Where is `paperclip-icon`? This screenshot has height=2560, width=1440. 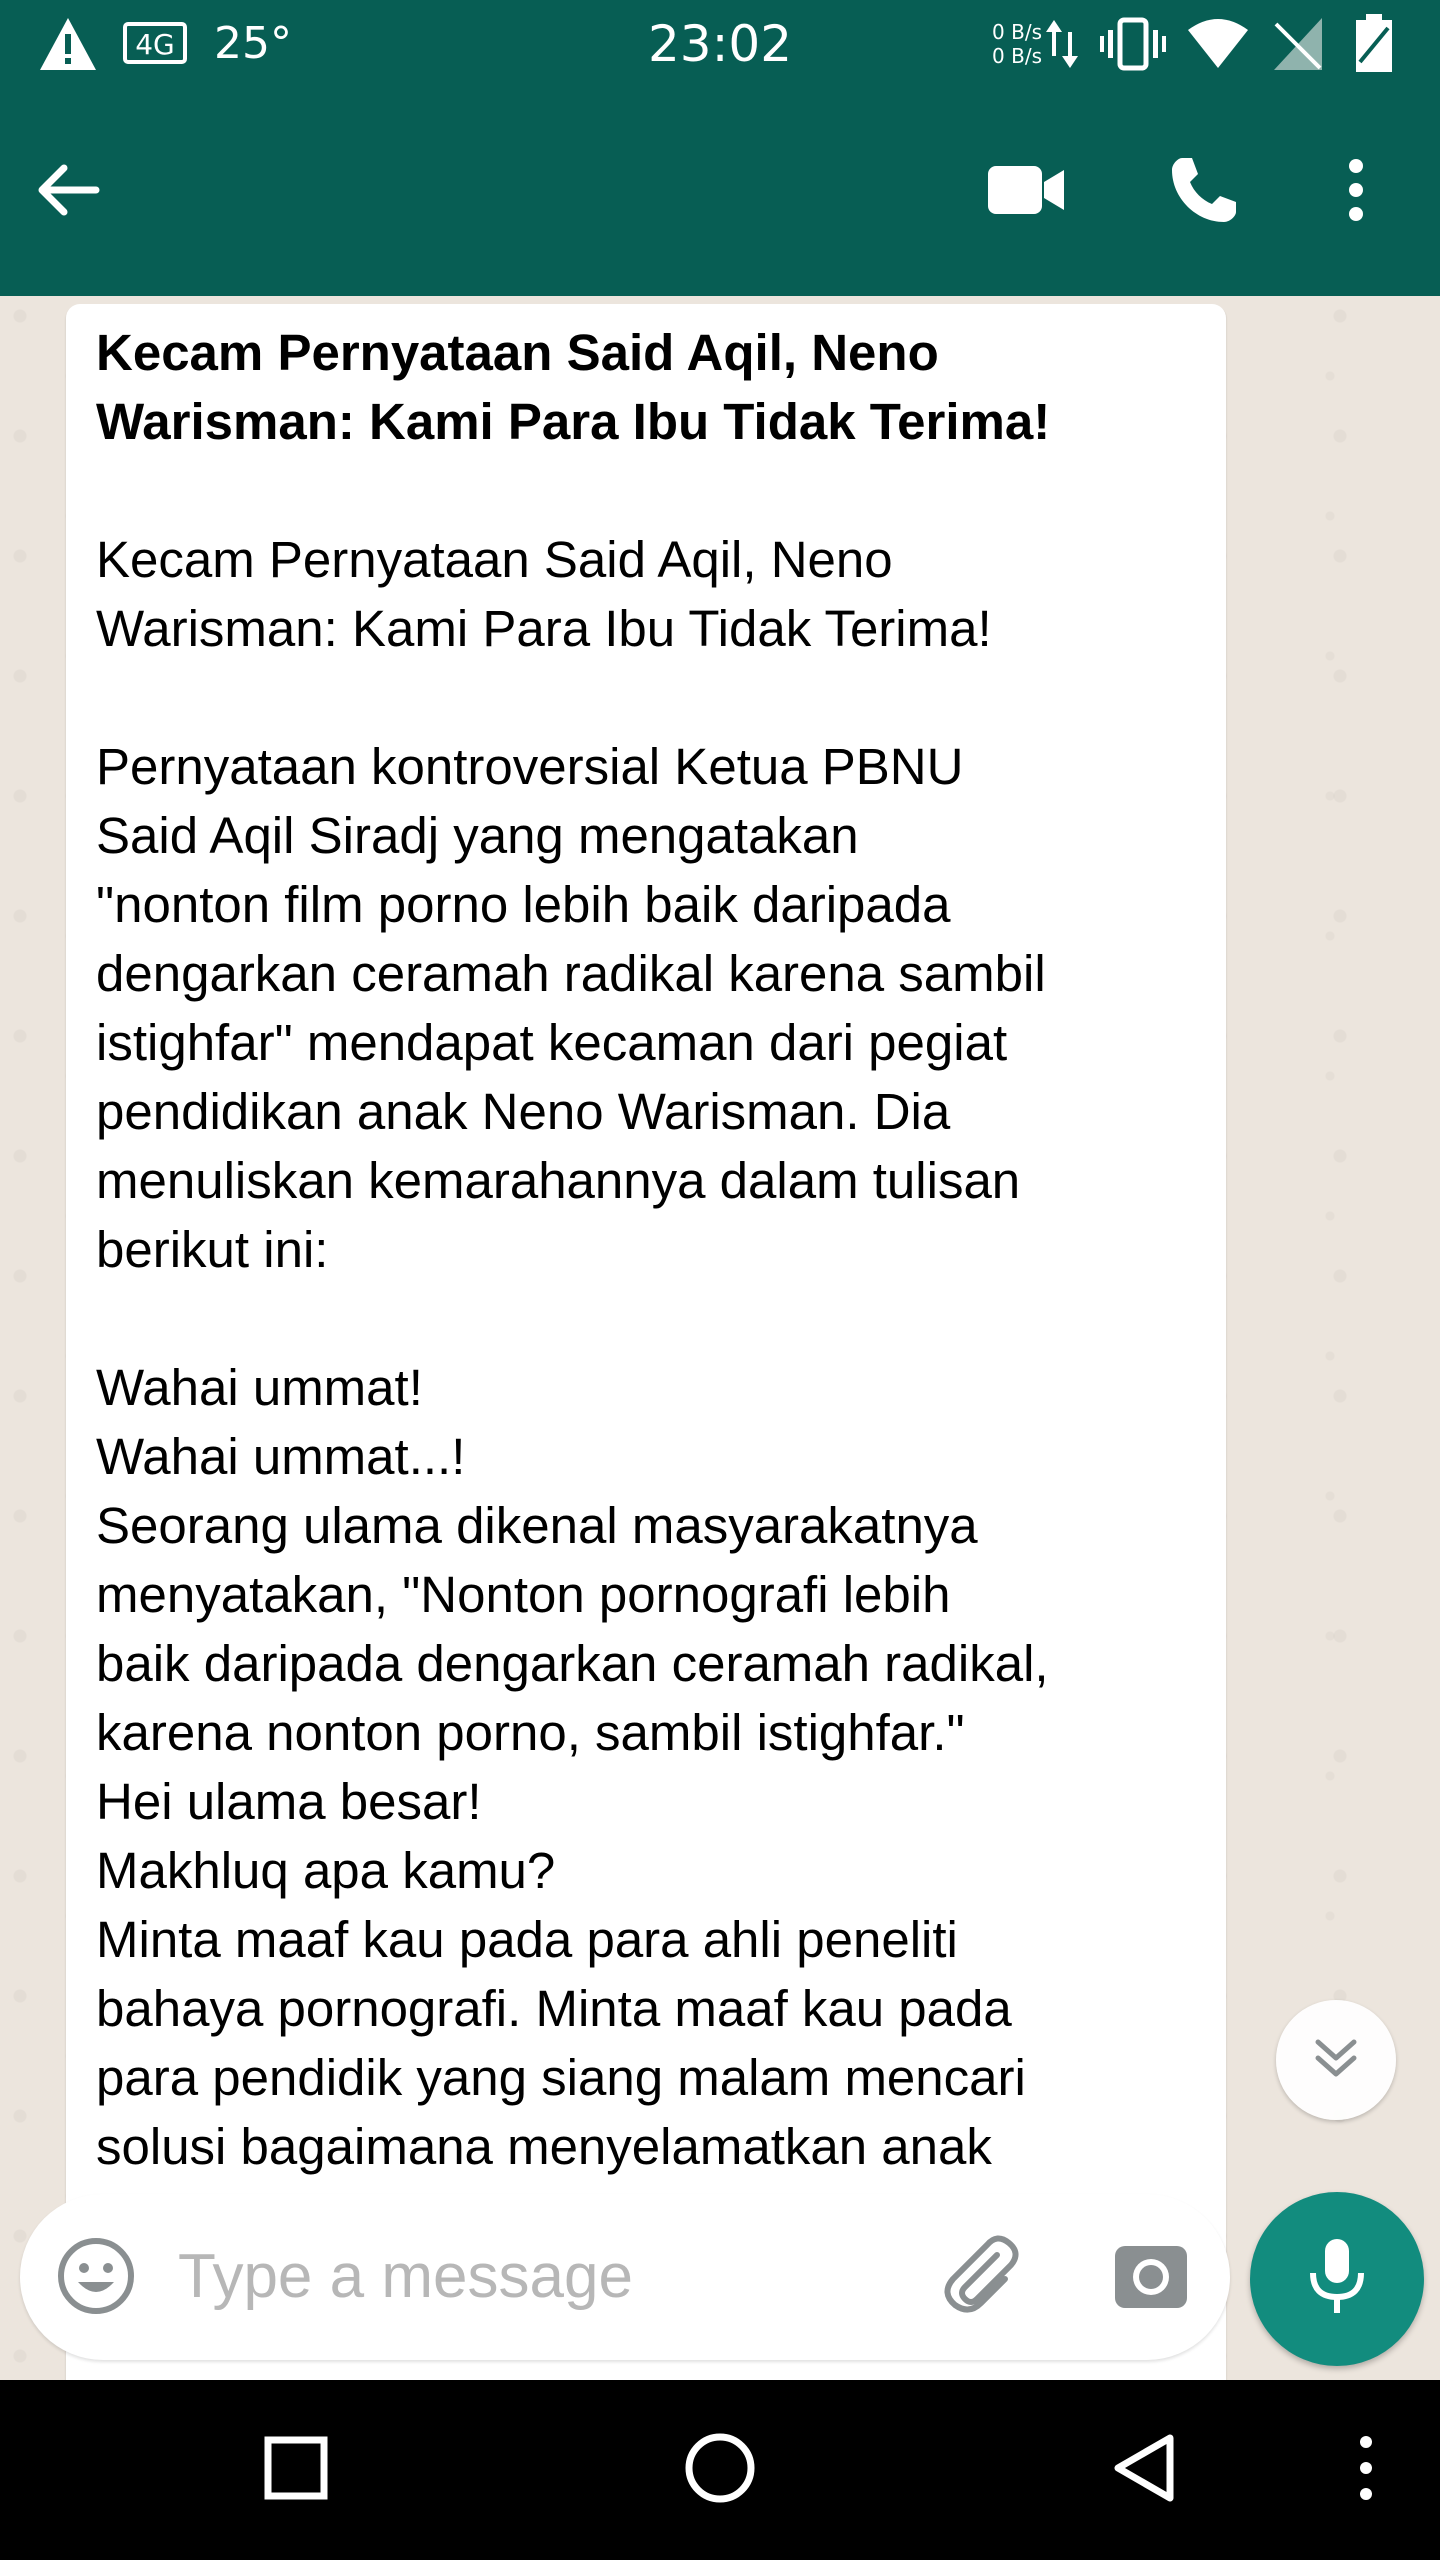
paperclip-icon is located at coordinates (981, 2277).